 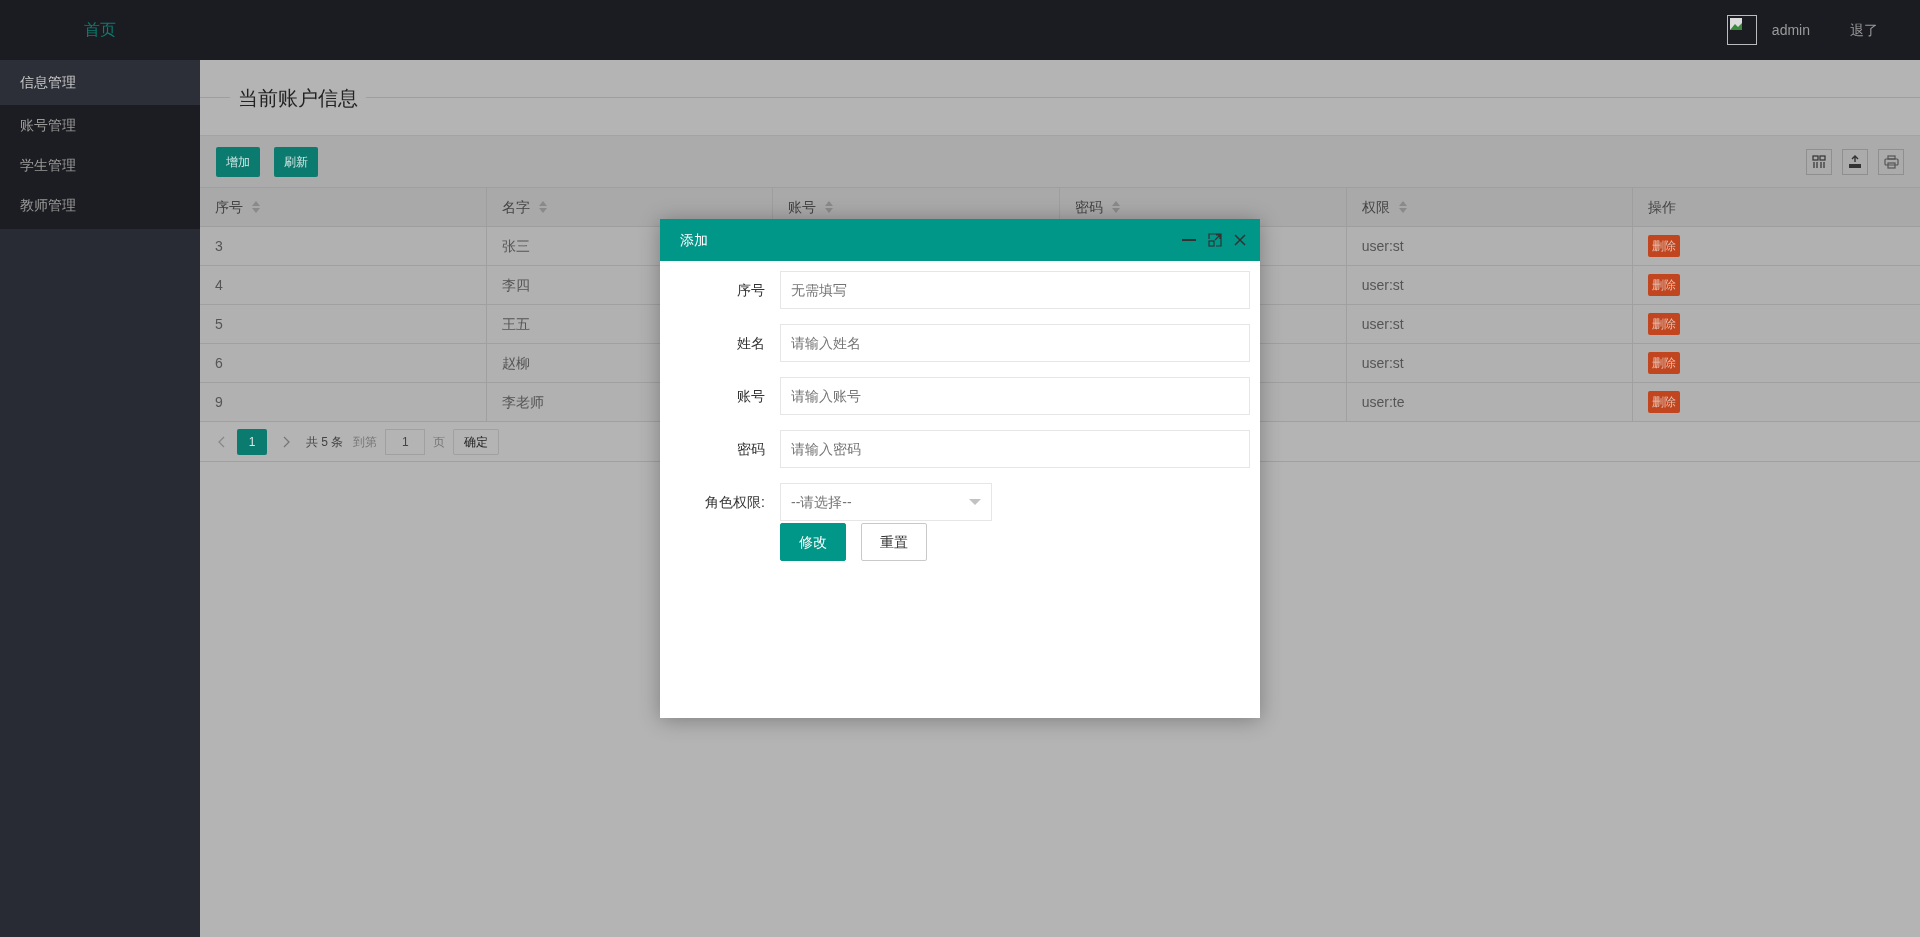 I want to click on page-title: 当前账户信息, so click(x=298, y=98).